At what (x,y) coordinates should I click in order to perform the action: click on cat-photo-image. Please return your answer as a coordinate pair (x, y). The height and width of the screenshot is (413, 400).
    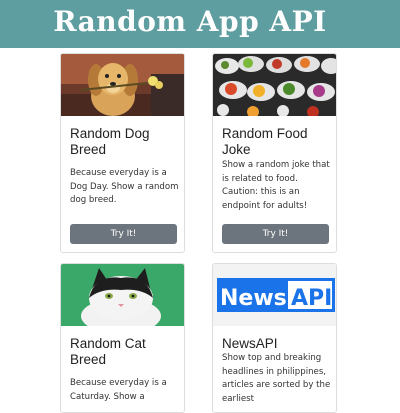
    Looking at the image, I should click on (122, 295).